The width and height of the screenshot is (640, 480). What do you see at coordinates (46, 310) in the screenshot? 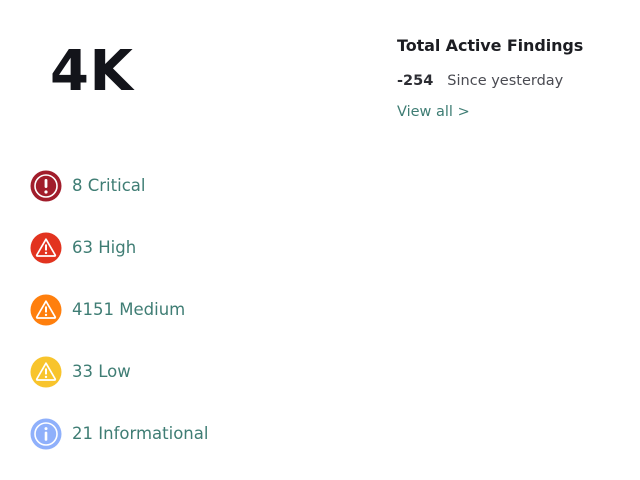
I see `medium-warning-icon` at bounding box center [46, 310].